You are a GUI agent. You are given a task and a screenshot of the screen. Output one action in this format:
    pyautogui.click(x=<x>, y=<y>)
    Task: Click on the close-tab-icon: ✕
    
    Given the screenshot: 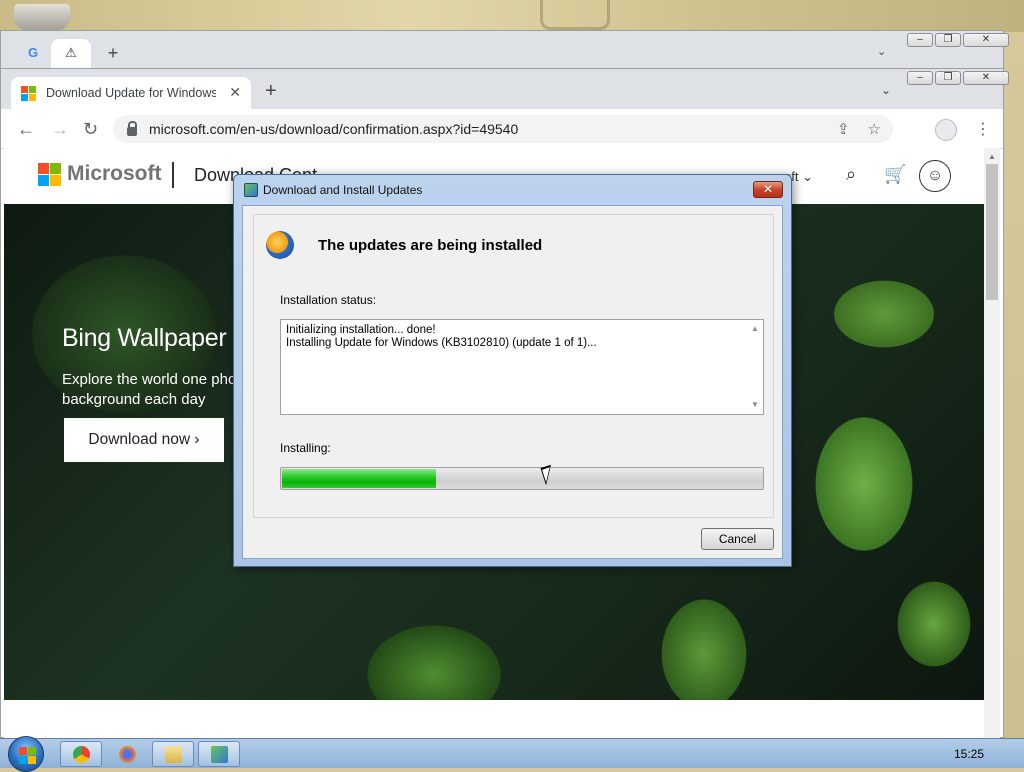 What is the action you would take?
    pyautogui.click(x=235, y=92)
    